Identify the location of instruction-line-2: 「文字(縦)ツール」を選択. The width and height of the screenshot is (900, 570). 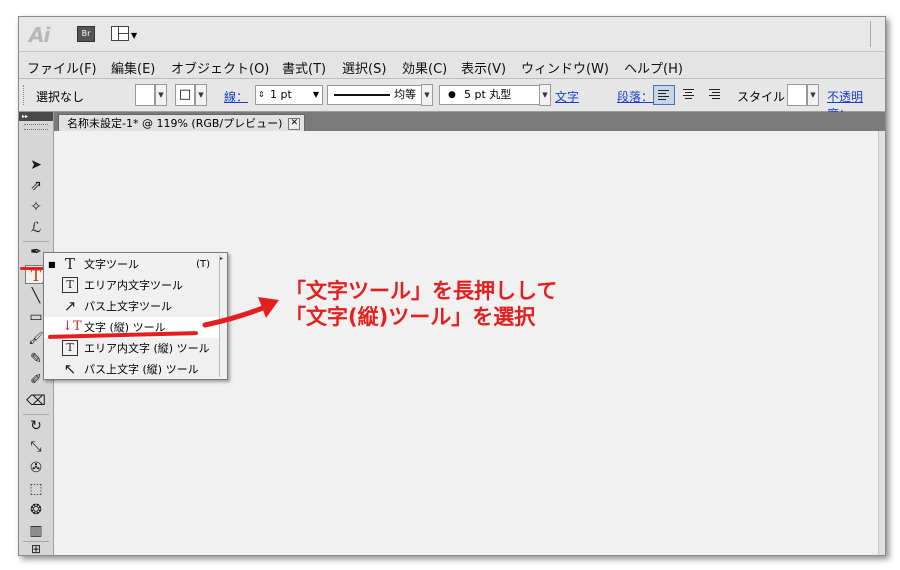
(410, 317).